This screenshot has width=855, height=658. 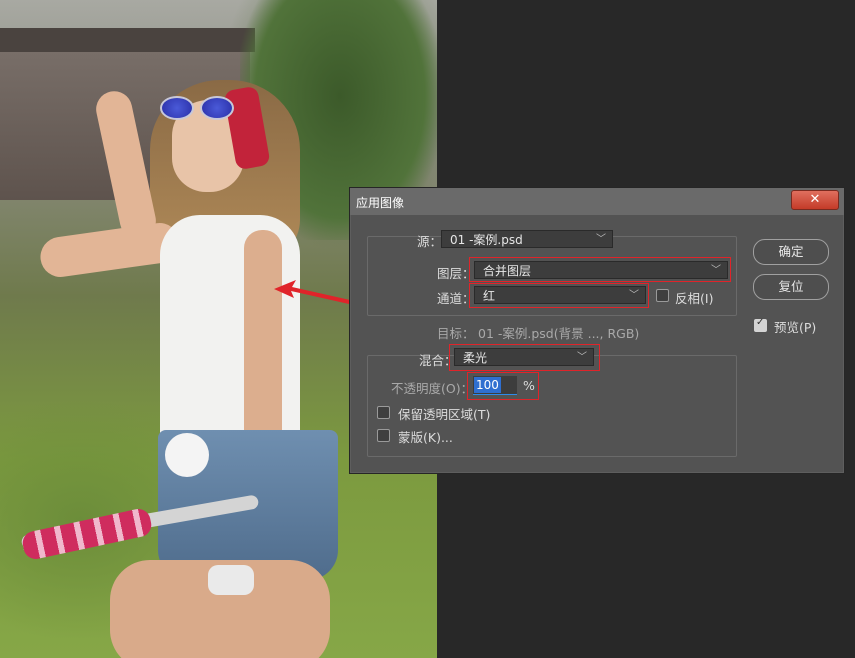 I want to click on preview-checkbox, so click(x=760, y=324).